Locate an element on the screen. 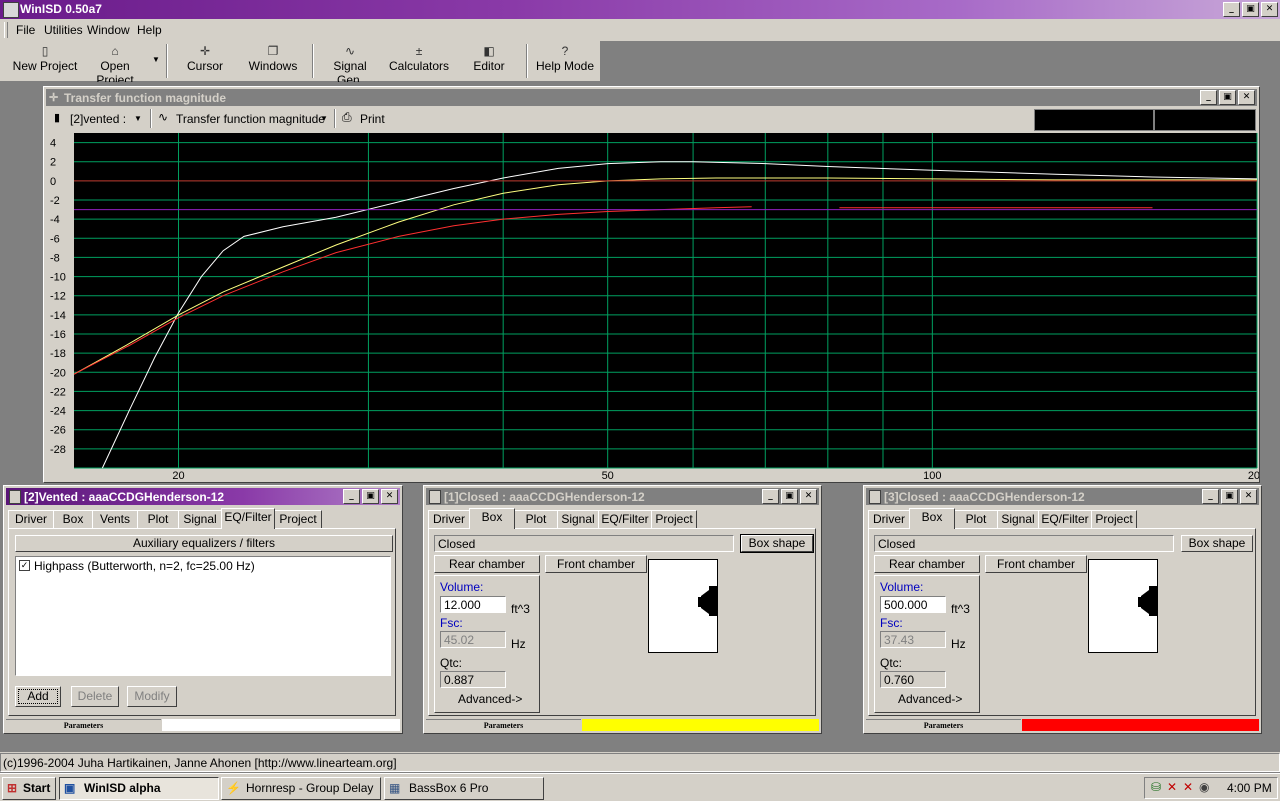 The image size is (1280, 801). app-icon is located at coordinates (11, 10).